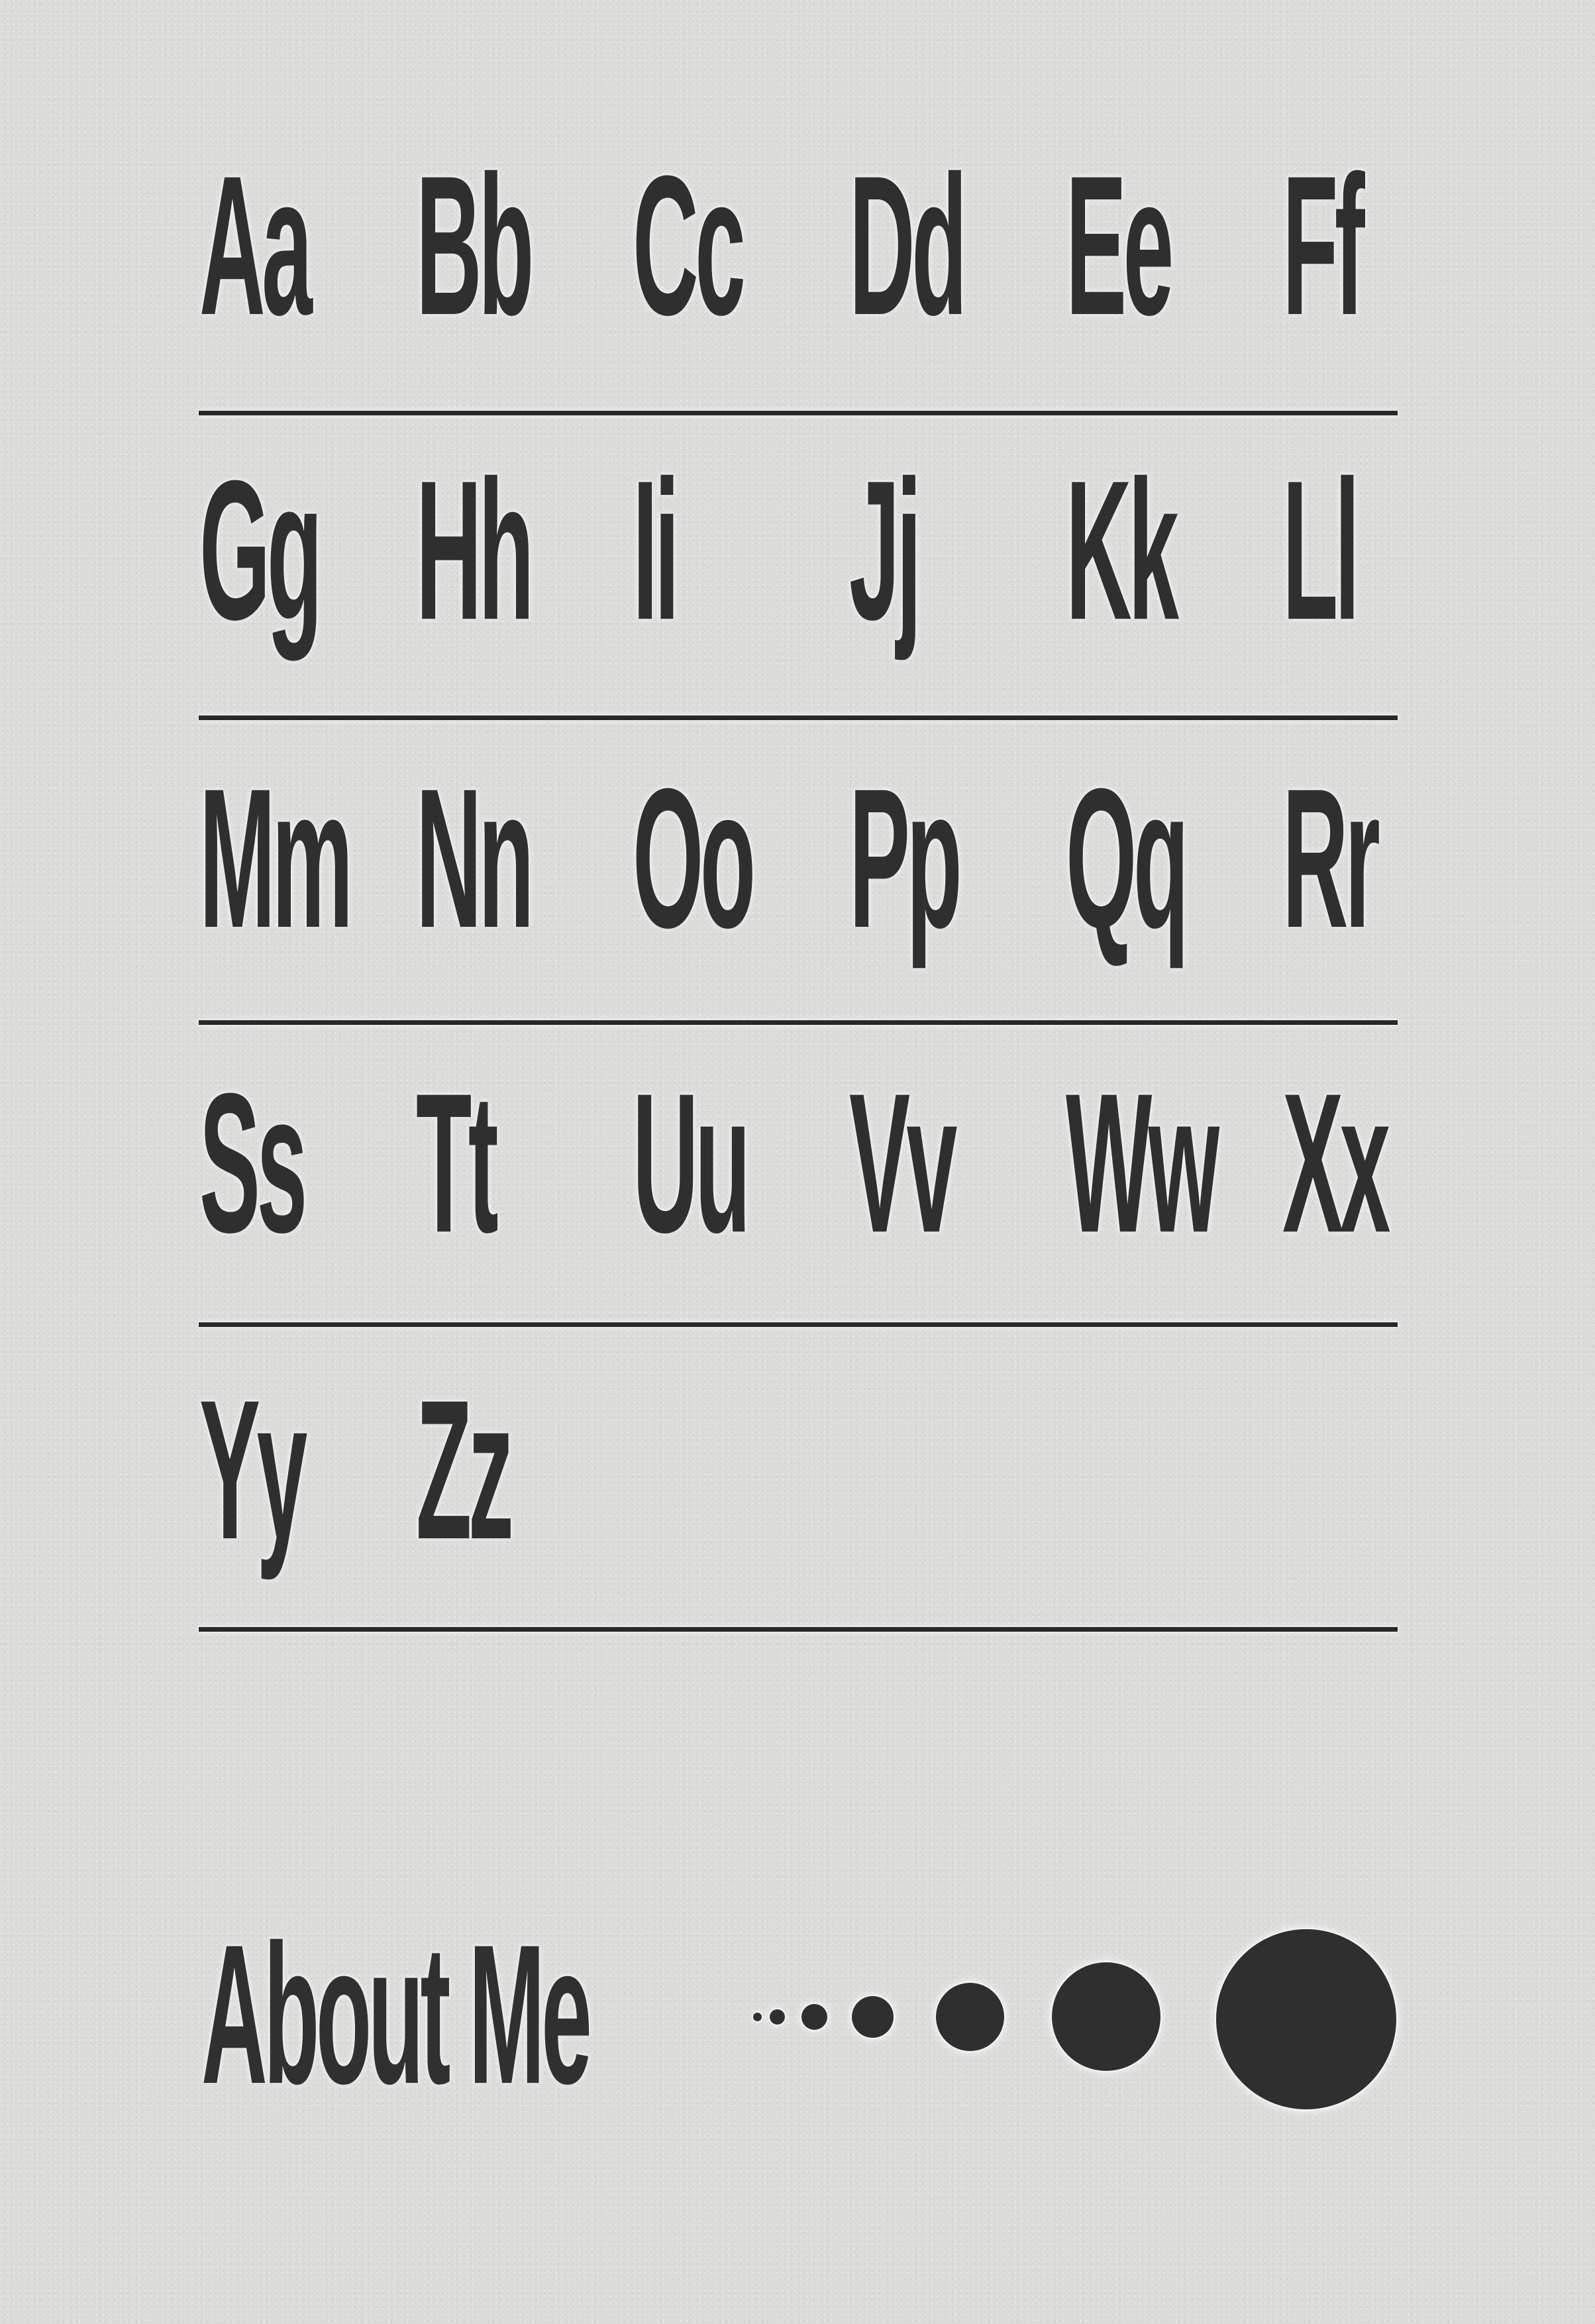 This screenshot has height=2324, width=1595. I want to click on glyph-pair-hh: Hh, so click(475, 550).